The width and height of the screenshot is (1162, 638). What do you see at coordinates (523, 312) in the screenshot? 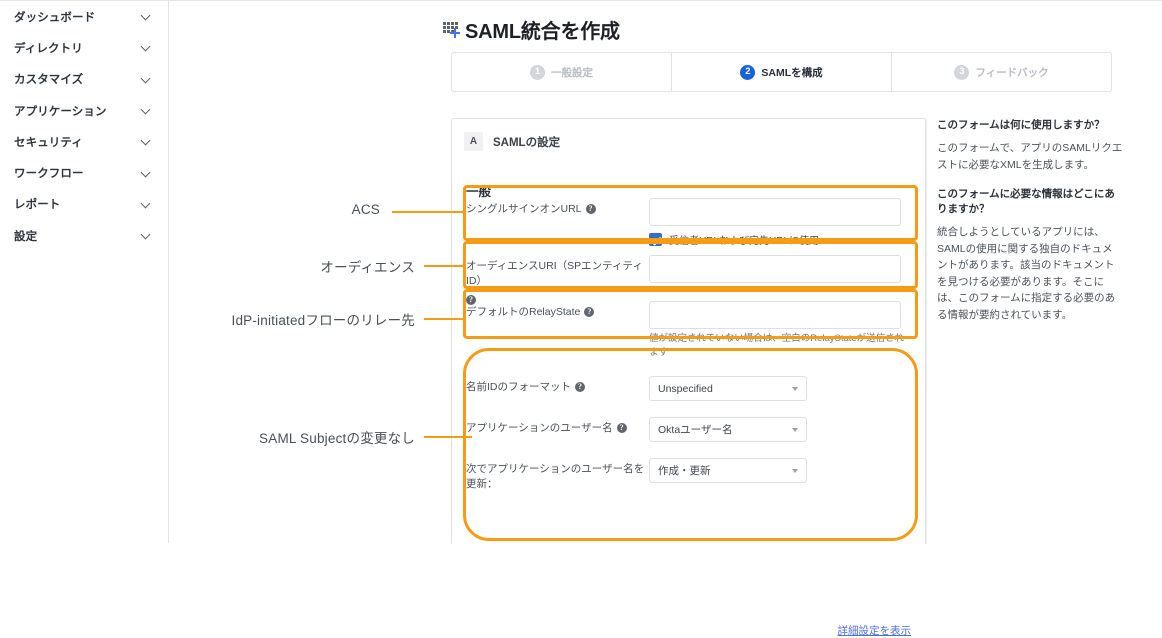
I see `label-text: デフォルトのRelayState` at bounding box center [523, 312].